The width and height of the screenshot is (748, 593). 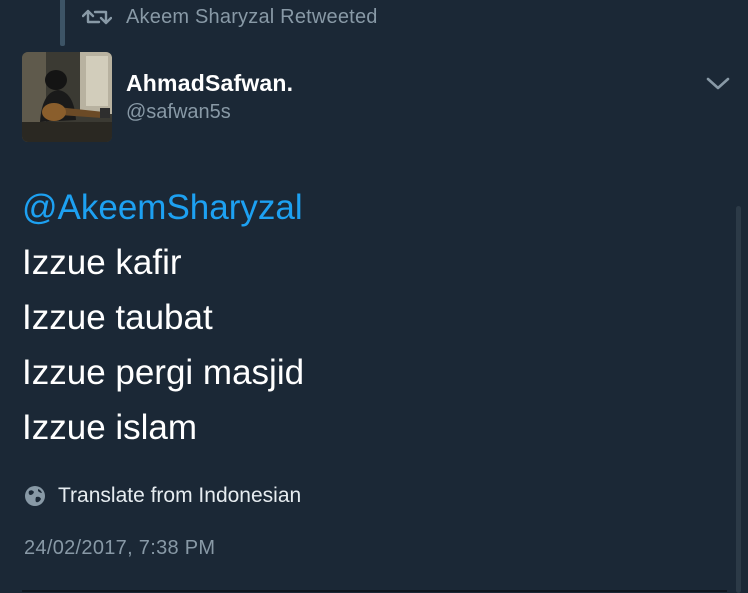 What do you see at coordinates (117, 317) in the screenshot?
I see `tweet-line: Izzue taubat` at bounding box center [117, 317].